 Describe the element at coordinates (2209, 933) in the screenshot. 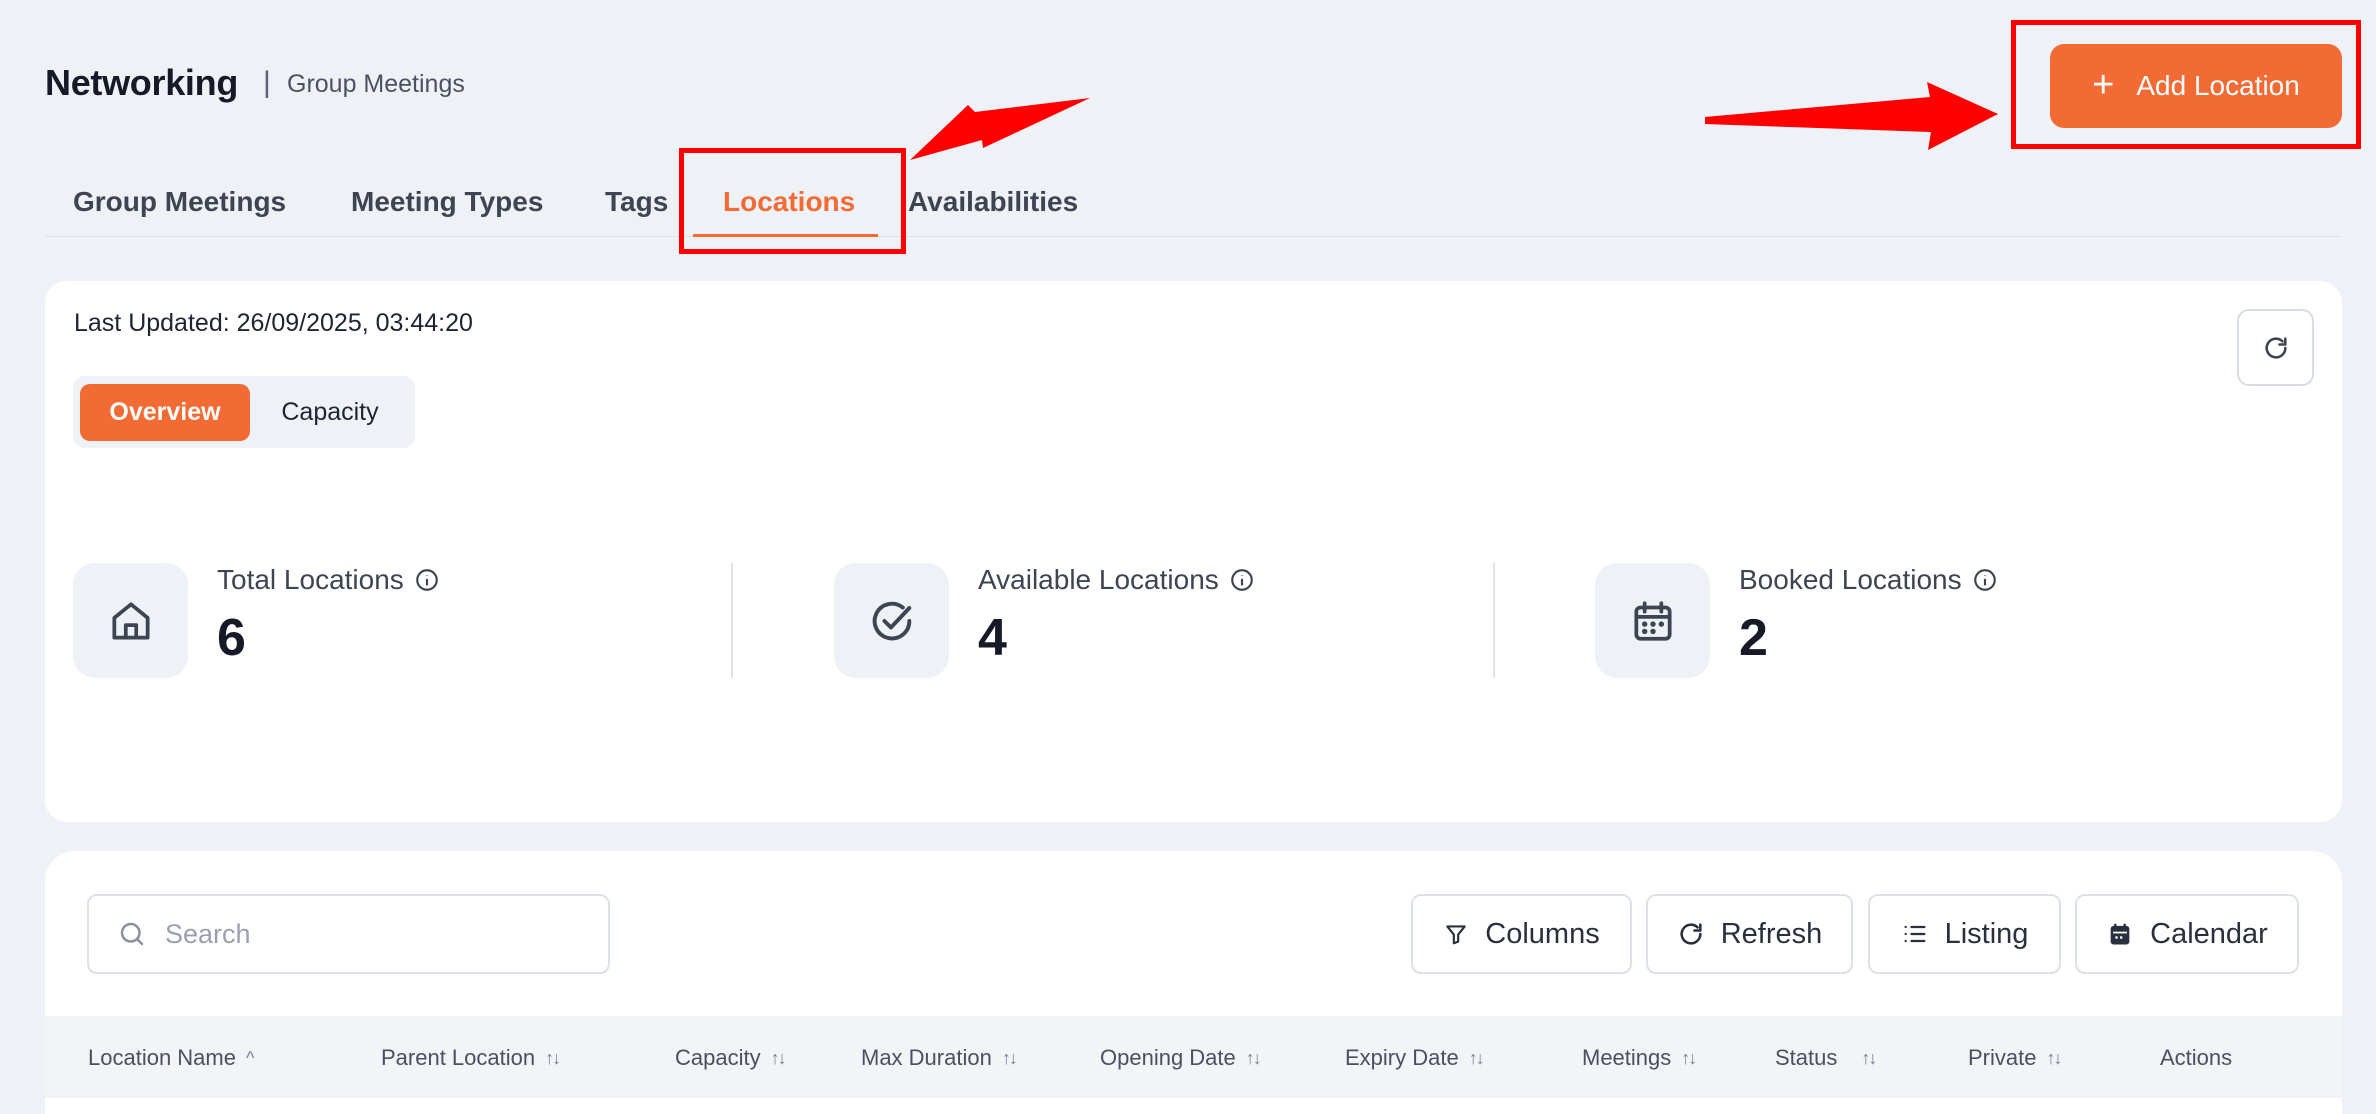

I see `calendar-label: Calendar` at that location.